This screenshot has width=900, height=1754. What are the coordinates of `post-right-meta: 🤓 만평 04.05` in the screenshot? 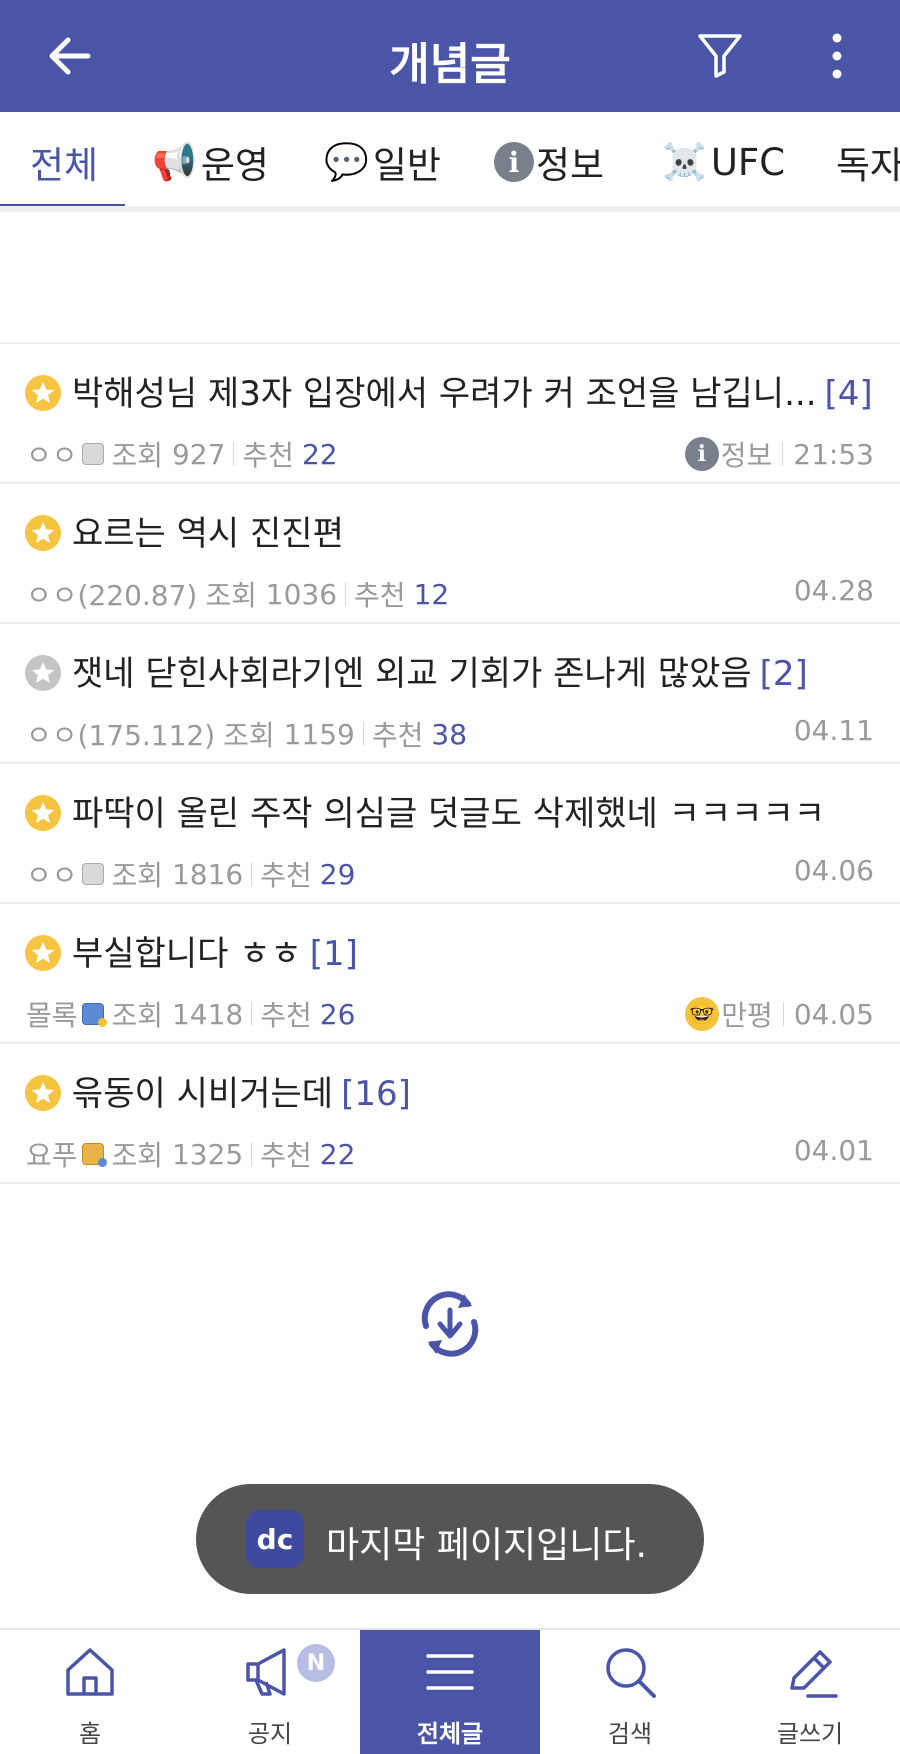 It's located at (779, 1014).